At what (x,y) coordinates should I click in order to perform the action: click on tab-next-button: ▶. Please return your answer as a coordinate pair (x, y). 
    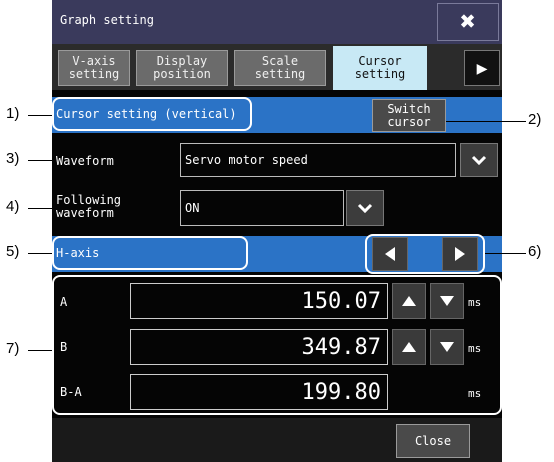
    Looking at the image, I should click on (482, 68).